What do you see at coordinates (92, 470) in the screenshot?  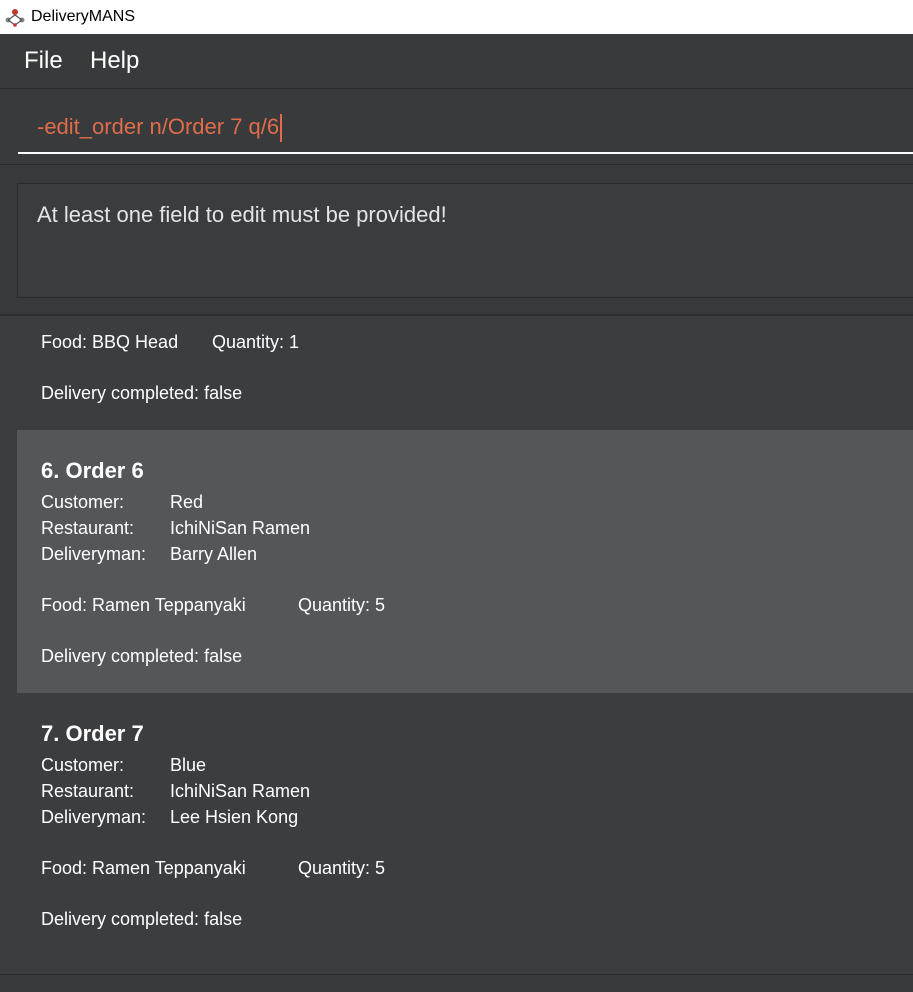 I see `order-title: 6. Order 6` at bounding box center [92, 470].